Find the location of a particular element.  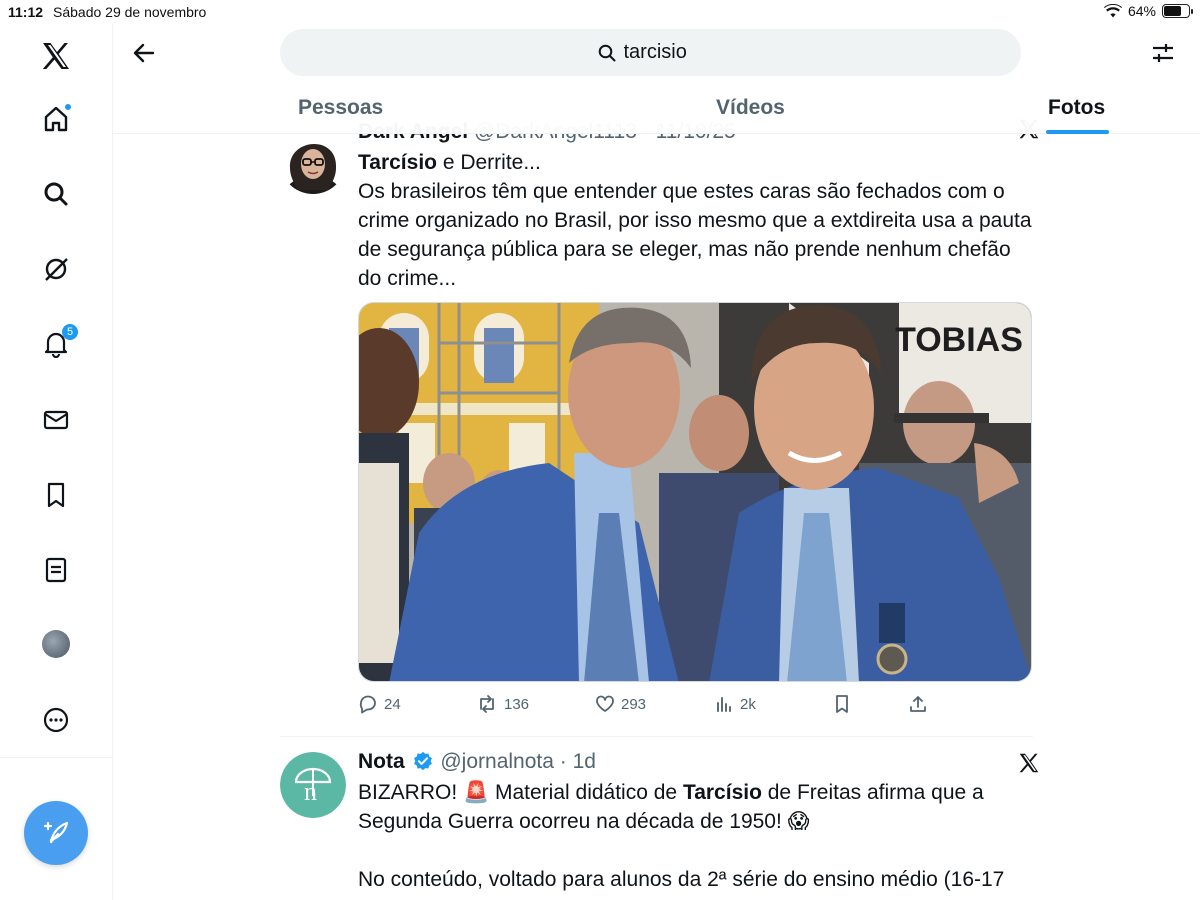

search-bar is located at coordinates (650, 52).